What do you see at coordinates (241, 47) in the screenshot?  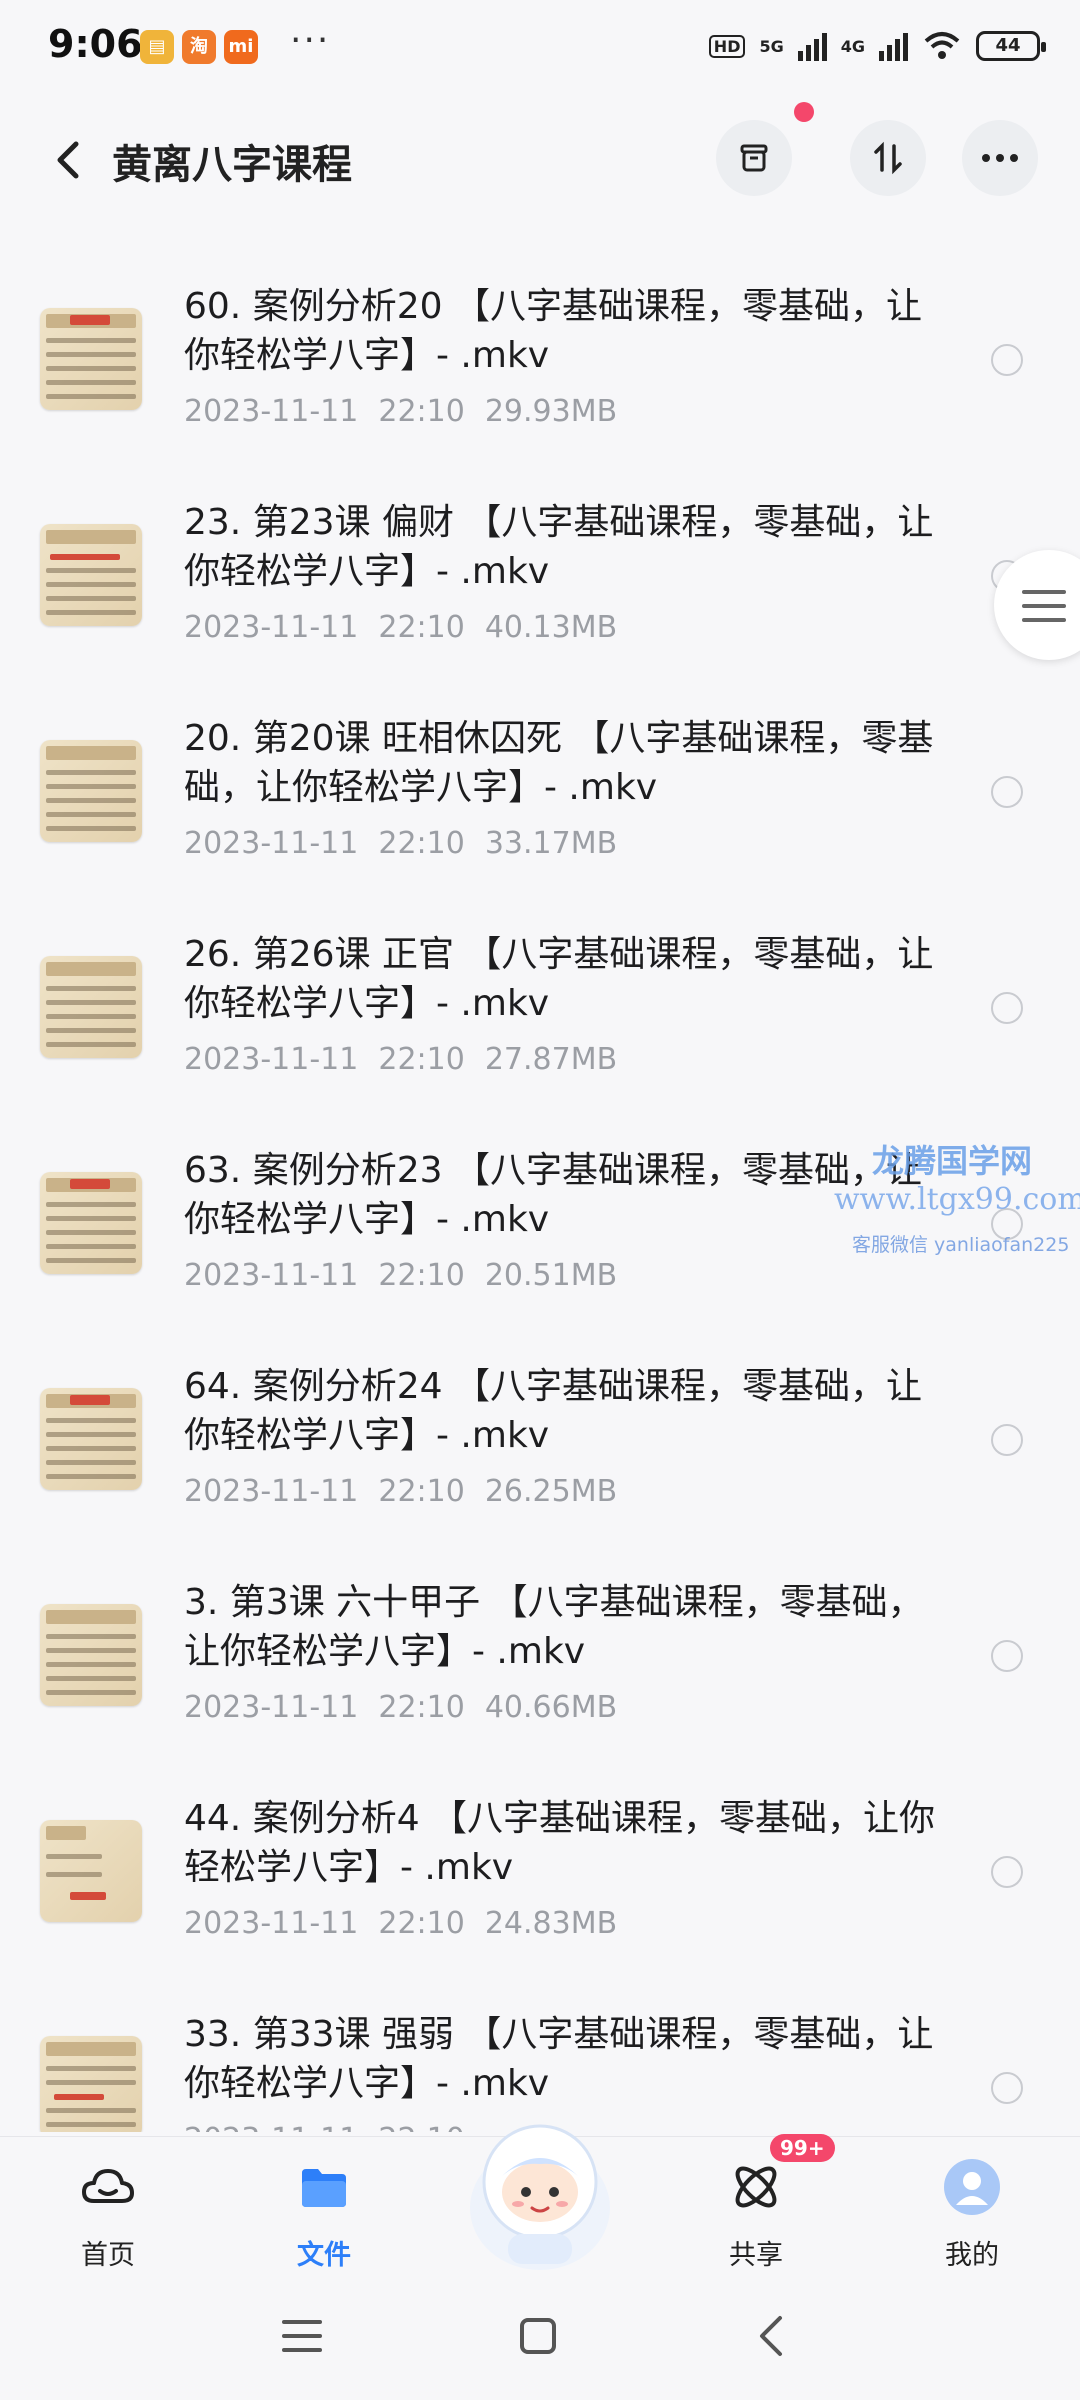 I see `mi-app-icon: mi` at bounding box center [241, 47].